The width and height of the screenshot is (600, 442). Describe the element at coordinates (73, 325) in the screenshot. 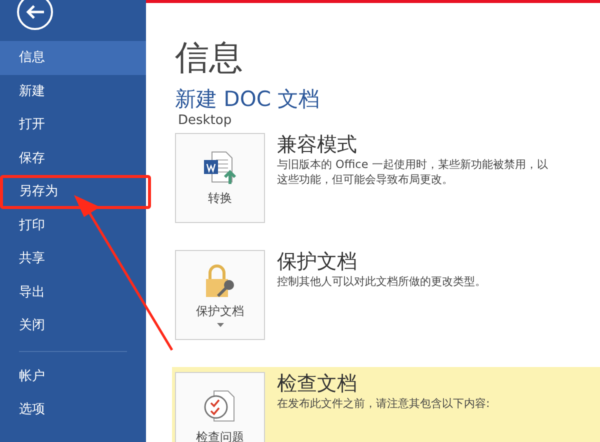

I see `sidebar-item: 关闭` at that location.